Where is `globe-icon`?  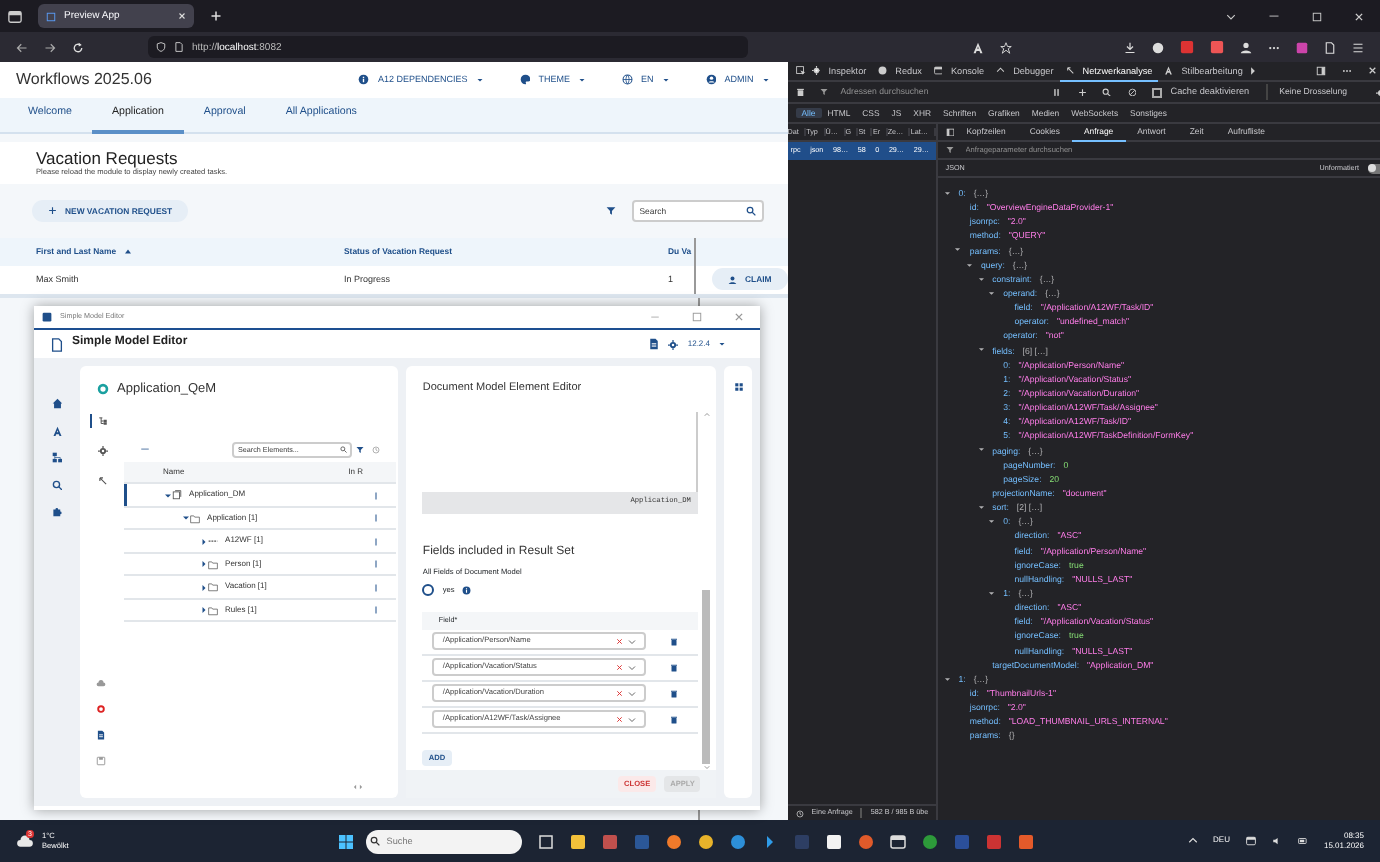
globe-icon is located at coordinates (627, 80).